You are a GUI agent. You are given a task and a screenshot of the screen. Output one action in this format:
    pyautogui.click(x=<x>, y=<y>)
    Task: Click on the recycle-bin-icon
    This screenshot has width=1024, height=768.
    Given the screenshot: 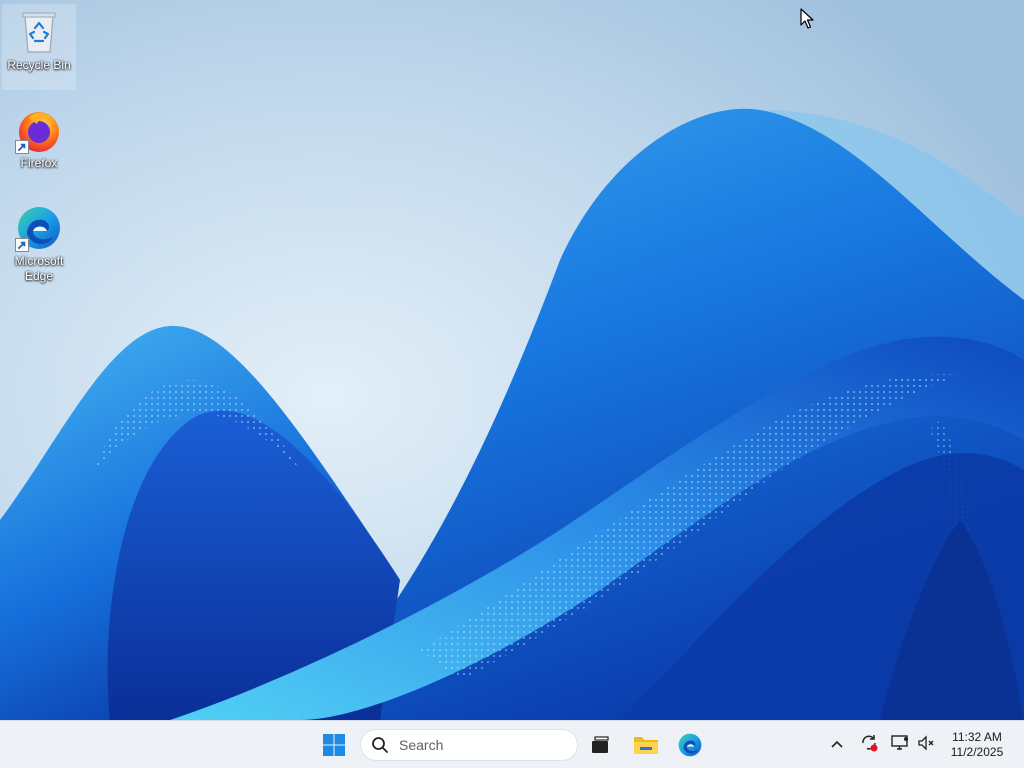 What is the action you would take?
    pyautogui.click(x=39, y=32)
    